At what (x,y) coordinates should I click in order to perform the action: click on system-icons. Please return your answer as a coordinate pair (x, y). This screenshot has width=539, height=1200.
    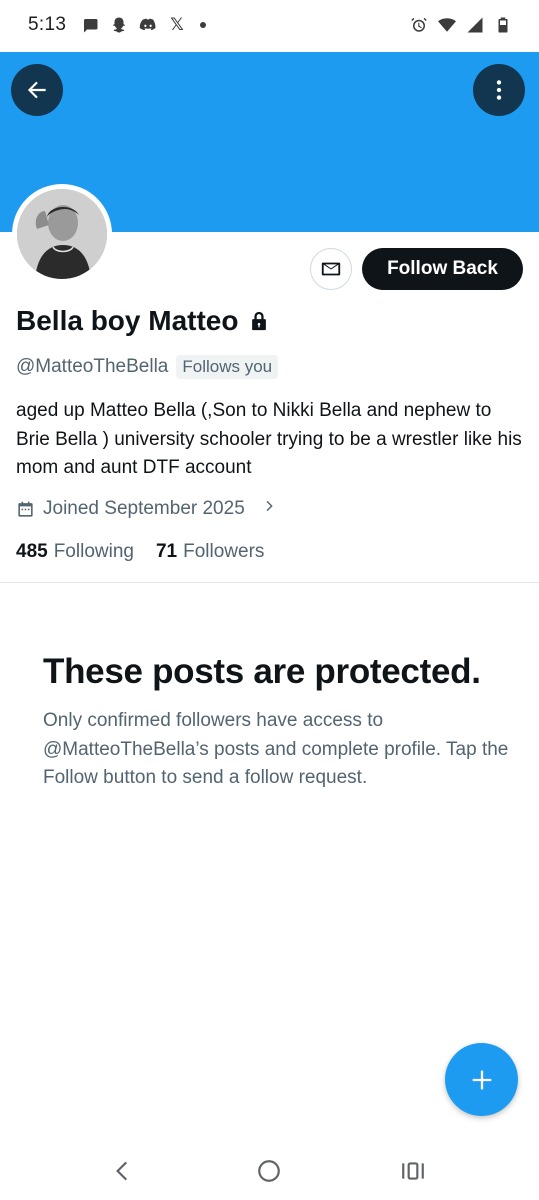
    Looking at the image, I should click on (461, 25).